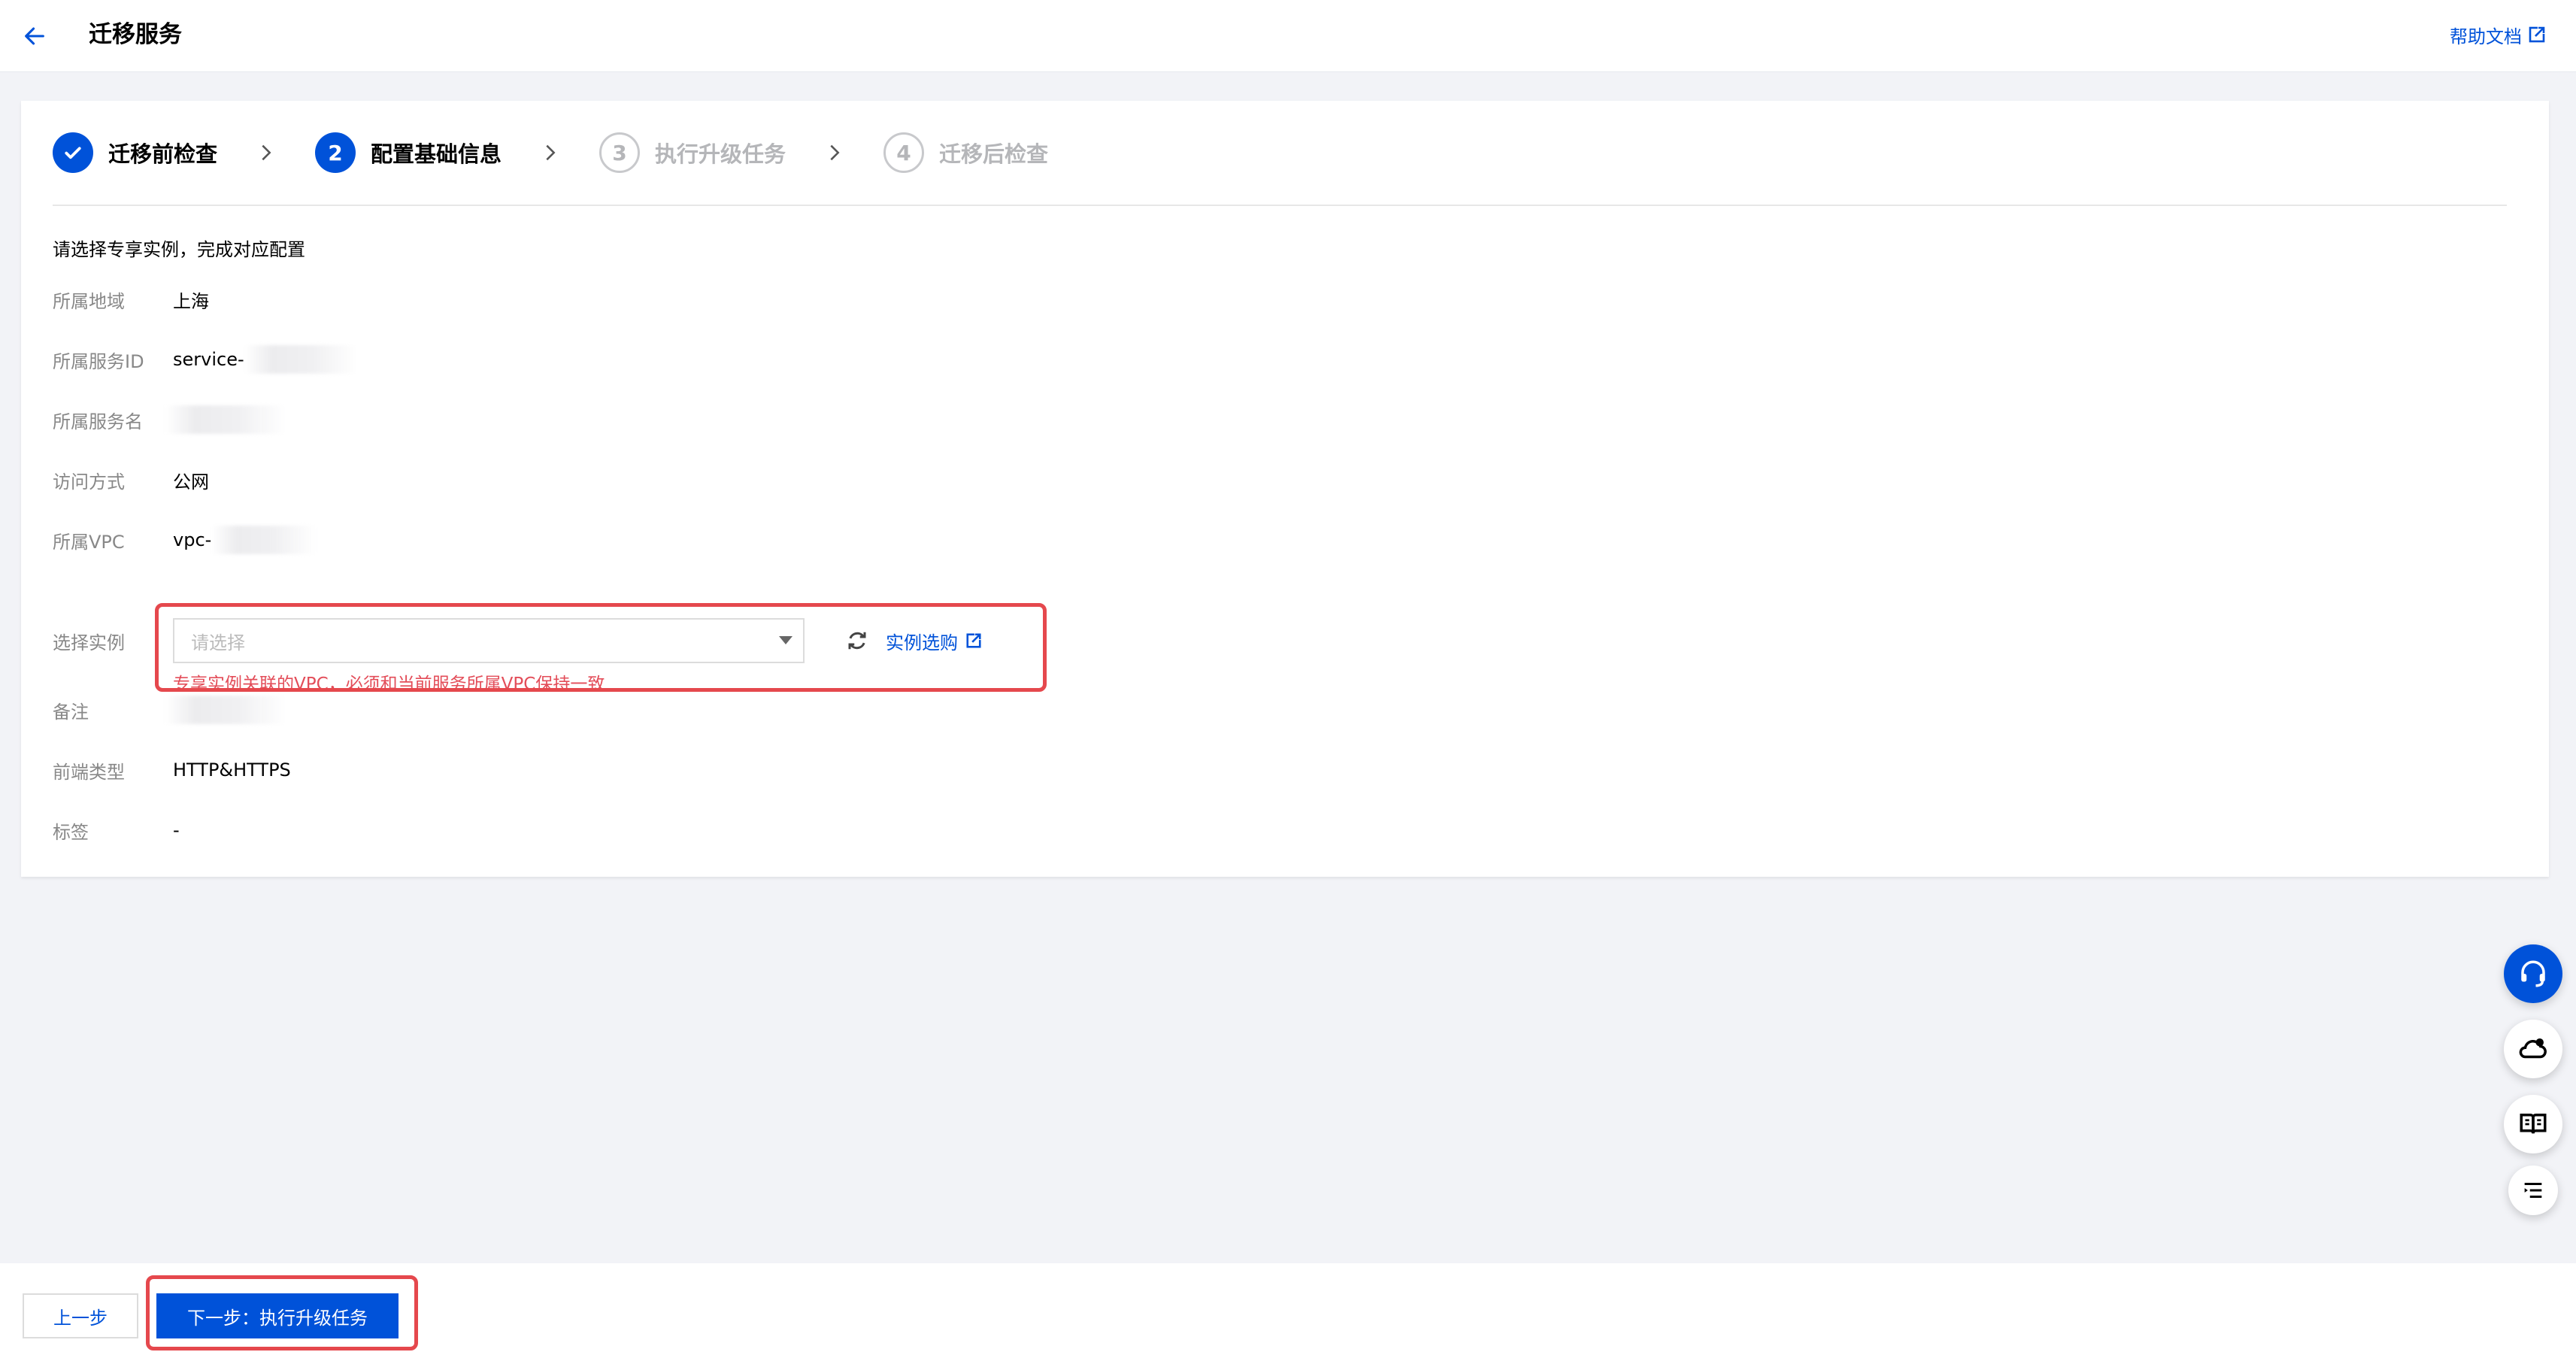 Image resolution: width=2576 pixels, height=1352 pixels. I want to click on step-number: 2, so click(335, 152).